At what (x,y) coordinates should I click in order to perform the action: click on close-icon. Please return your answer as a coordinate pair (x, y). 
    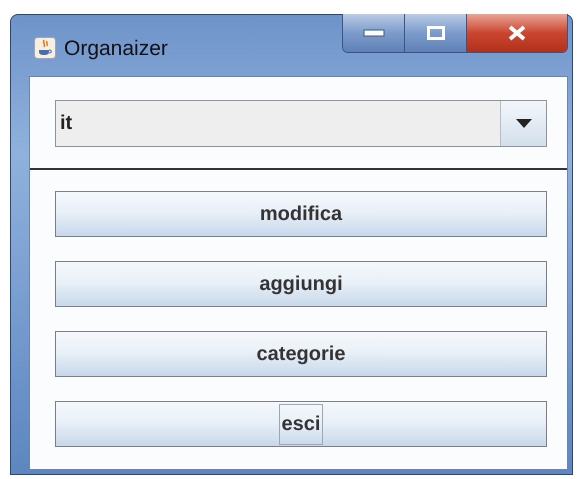
    Looking at the image, I should click on (517, 33).